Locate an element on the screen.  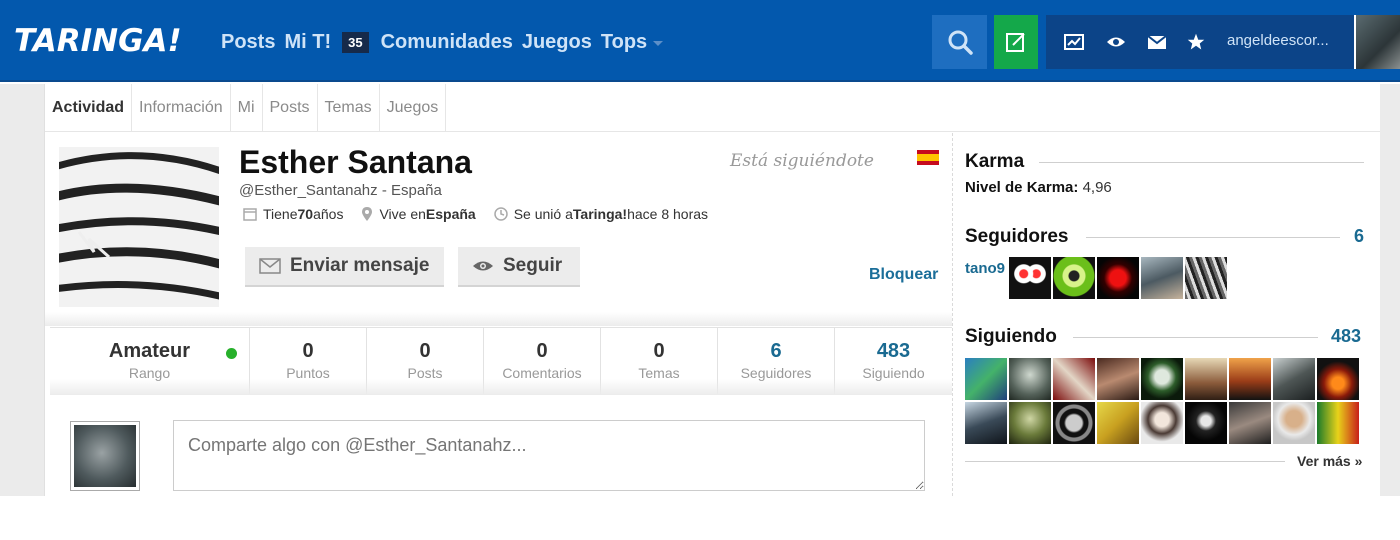
follow-label: Seguir is located at coordinates (533, 265).